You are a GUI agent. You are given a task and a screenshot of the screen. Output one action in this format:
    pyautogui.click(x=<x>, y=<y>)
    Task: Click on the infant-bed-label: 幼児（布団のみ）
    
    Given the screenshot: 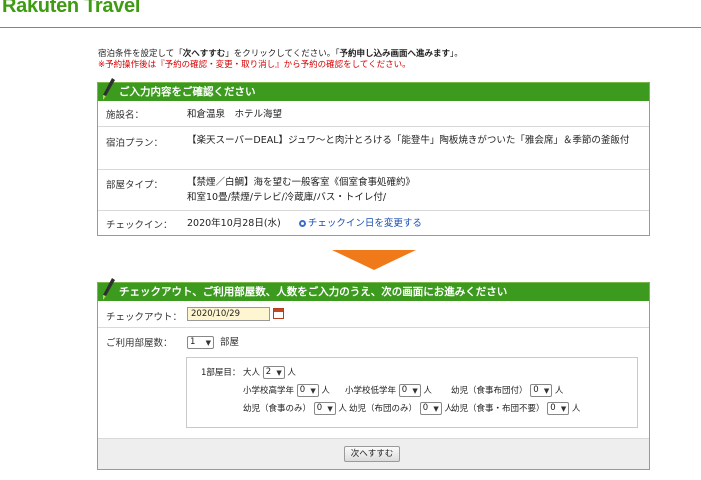 What is the action you would take?
    pyautogui.click(x=383, y=409)
    